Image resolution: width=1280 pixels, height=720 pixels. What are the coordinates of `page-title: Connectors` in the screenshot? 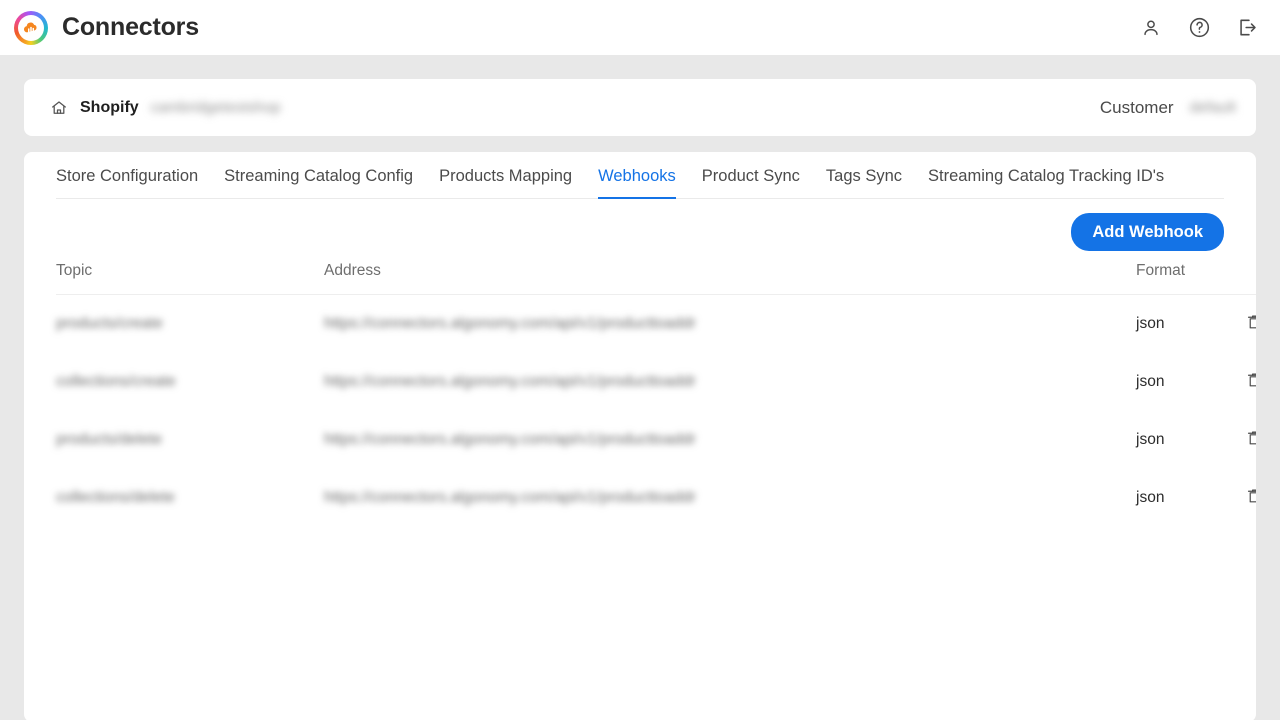 It's located at (130, 27).